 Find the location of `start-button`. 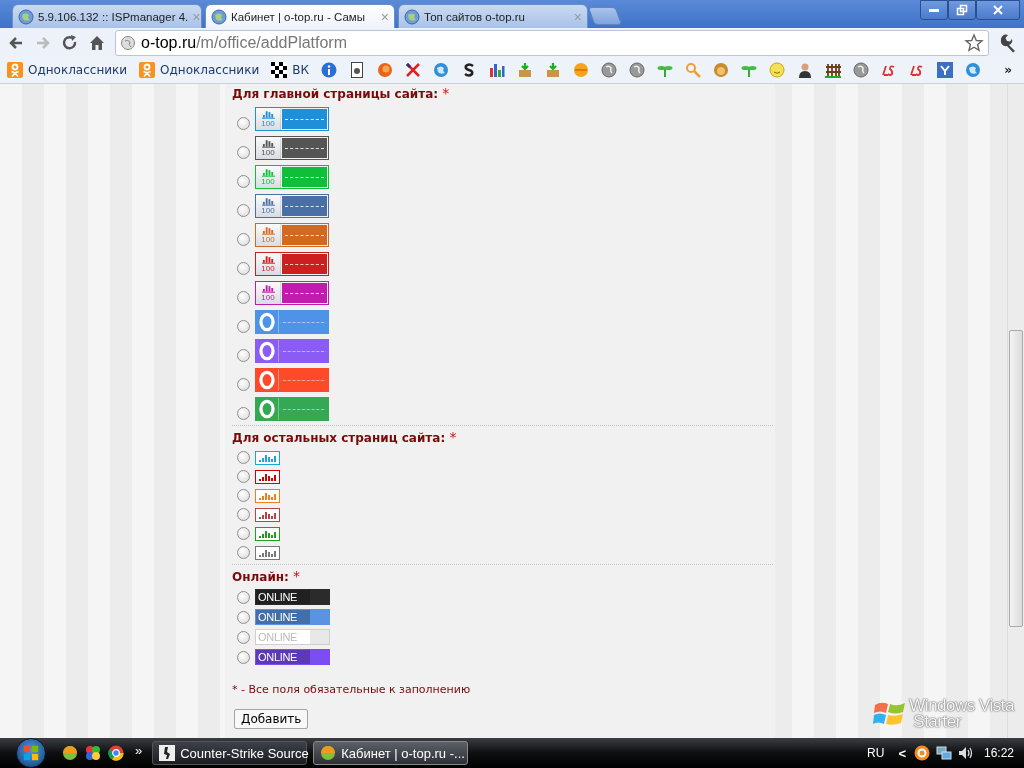

start-button is located at coordinates (31, 753).